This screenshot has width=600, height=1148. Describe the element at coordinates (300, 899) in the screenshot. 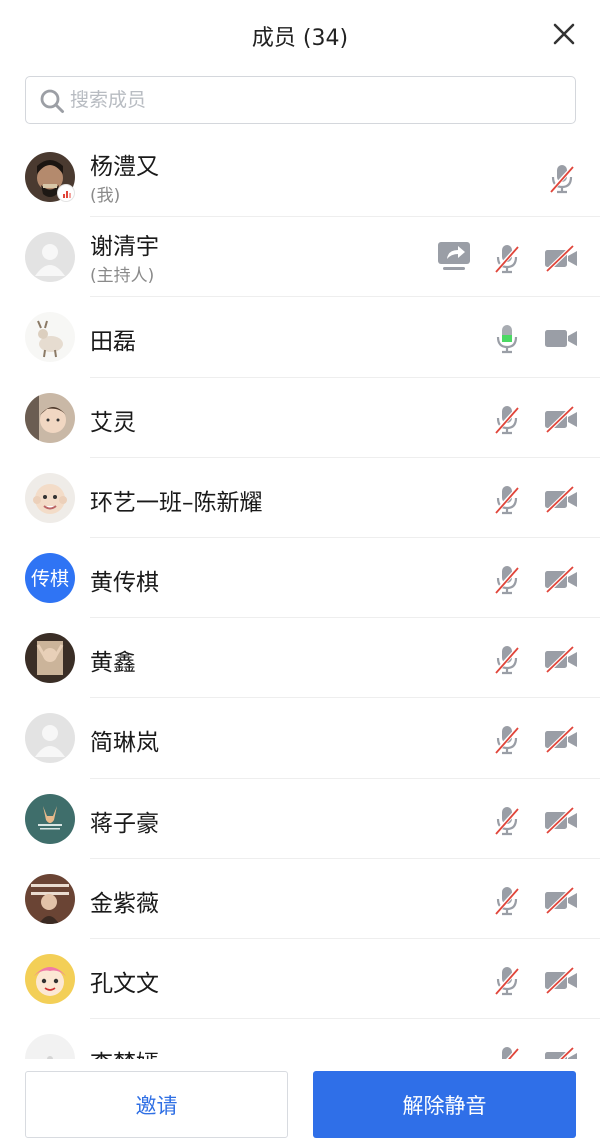

I see `member-row: 金紫薇` at that location.